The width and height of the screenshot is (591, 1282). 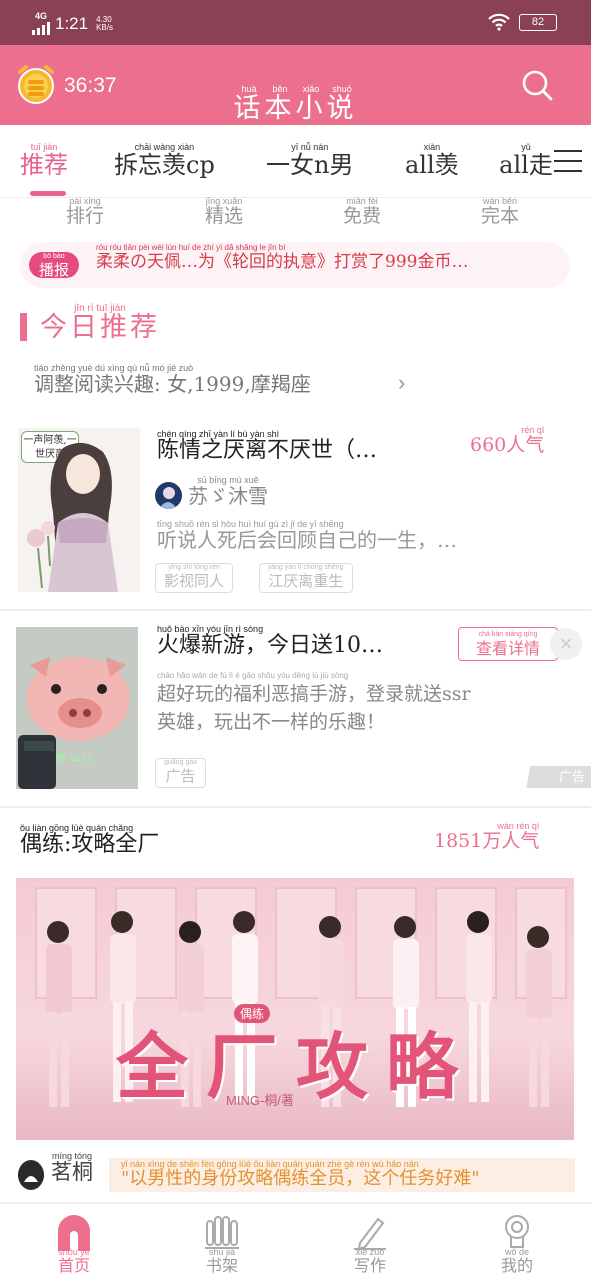 What do you see at coordinates (104, 23) in the screenshot?
I see `network-speed: 4.30 KB/s` at bounding box center [104, 23].